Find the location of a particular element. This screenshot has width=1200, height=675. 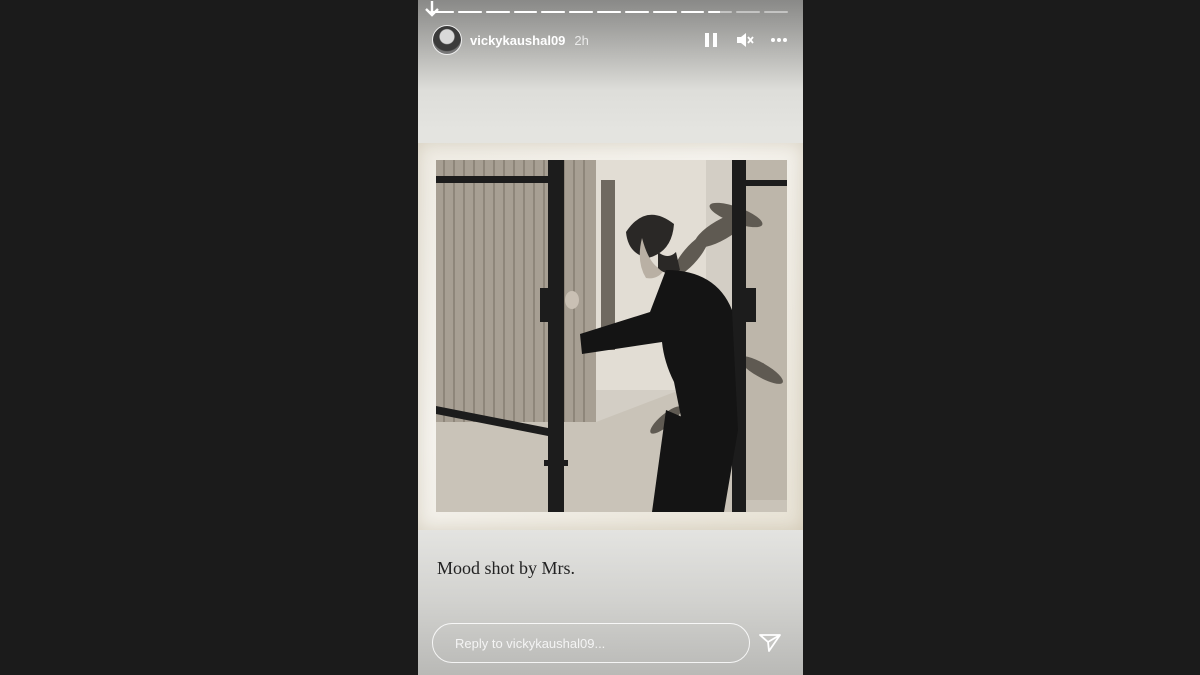

avatar is located at coordinates (447, 40).